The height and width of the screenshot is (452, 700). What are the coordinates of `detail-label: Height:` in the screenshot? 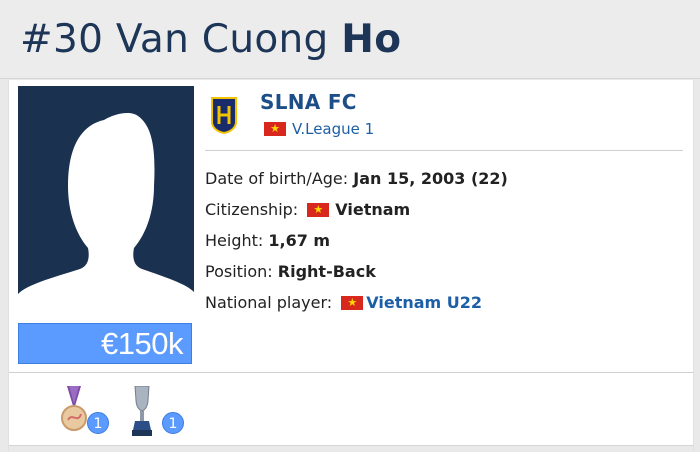 It's located at (234, 240).